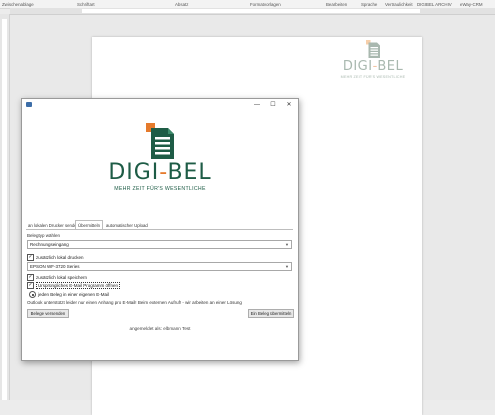  Describe the element at coordinates (399, 4) in the screenshot. I see `ribbon-group-sensitivity: Vertraulichkeit` at that location.